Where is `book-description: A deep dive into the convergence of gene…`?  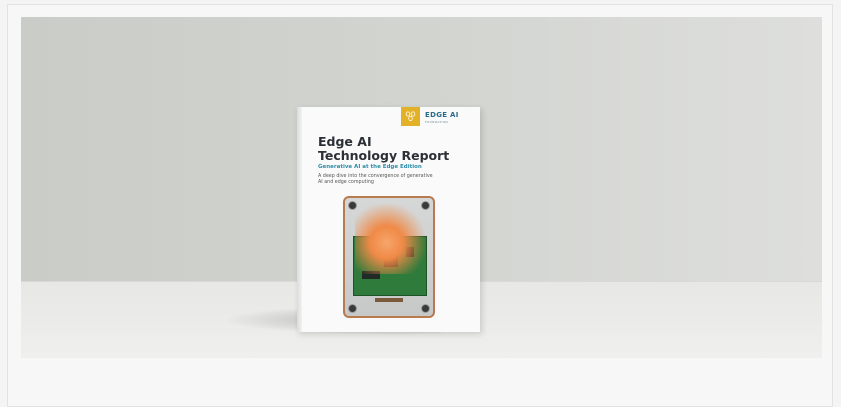
book-description: A deep dive into the convergence of gene… is located at coordinates (375, 179).